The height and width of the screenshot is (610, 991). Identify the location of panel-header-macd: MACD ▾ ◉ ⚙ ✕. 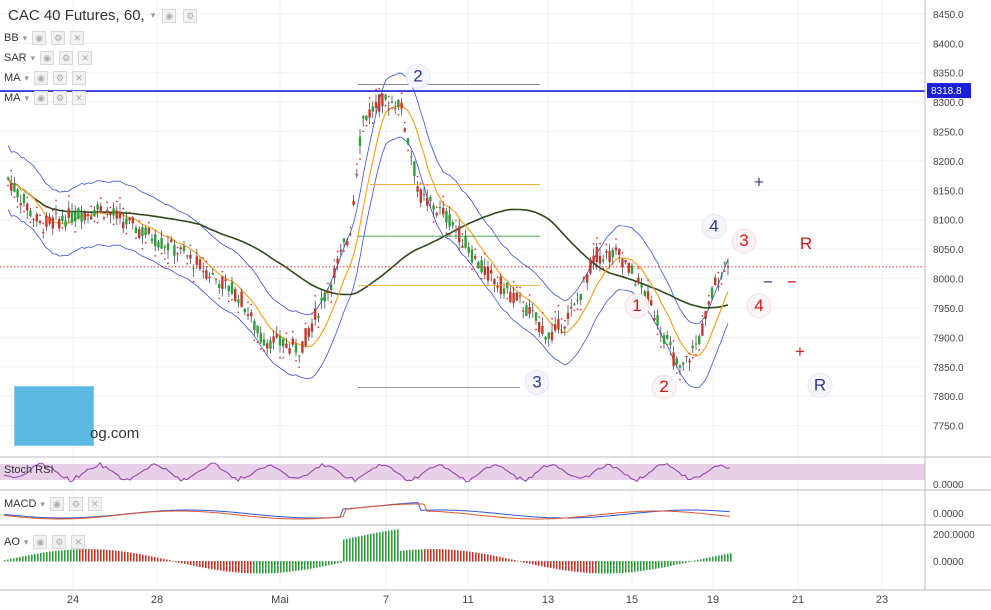
(53, 504).